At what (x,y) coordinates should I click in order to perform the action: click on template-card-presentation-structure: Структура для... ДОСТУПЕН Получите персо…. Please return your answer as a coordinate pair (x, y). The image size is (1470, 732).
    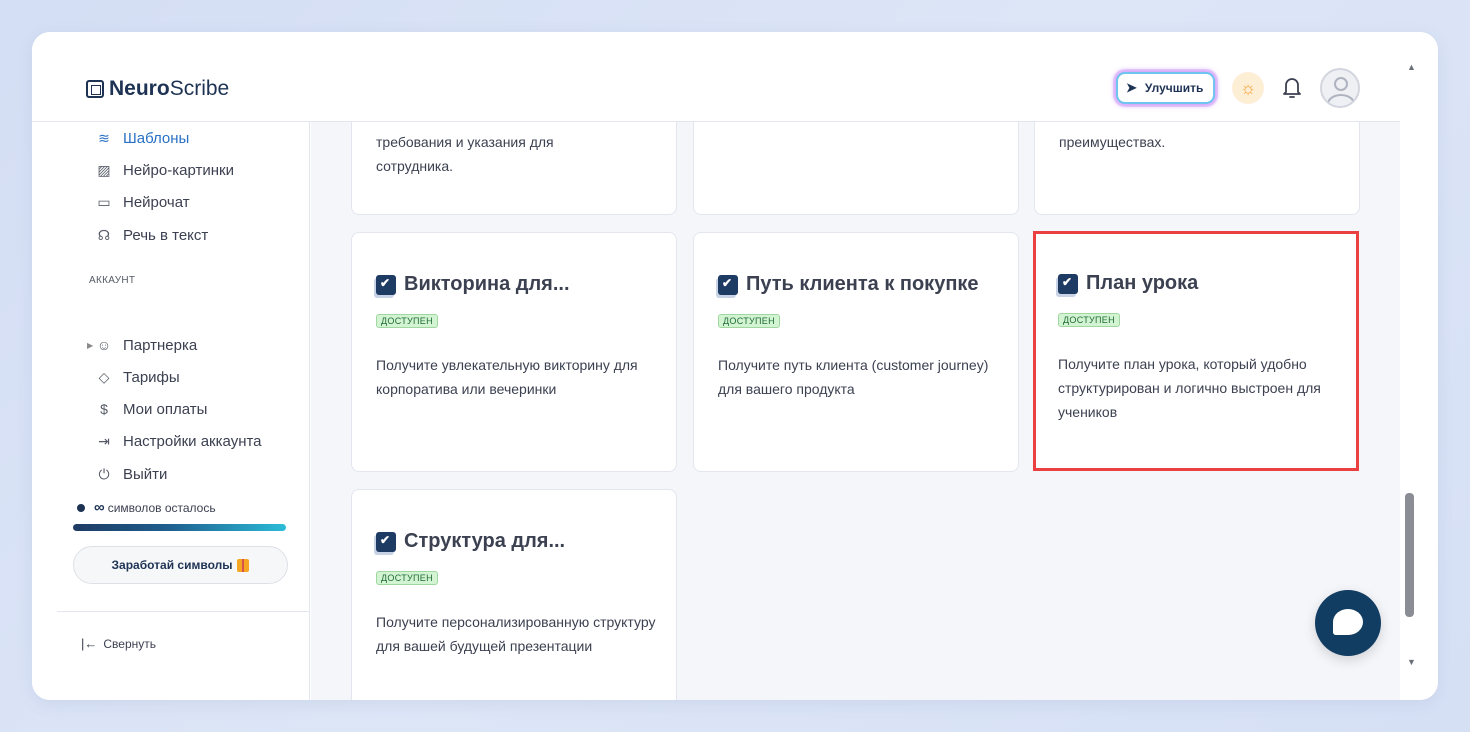
    Looking at the image, I should click on (514, 594).